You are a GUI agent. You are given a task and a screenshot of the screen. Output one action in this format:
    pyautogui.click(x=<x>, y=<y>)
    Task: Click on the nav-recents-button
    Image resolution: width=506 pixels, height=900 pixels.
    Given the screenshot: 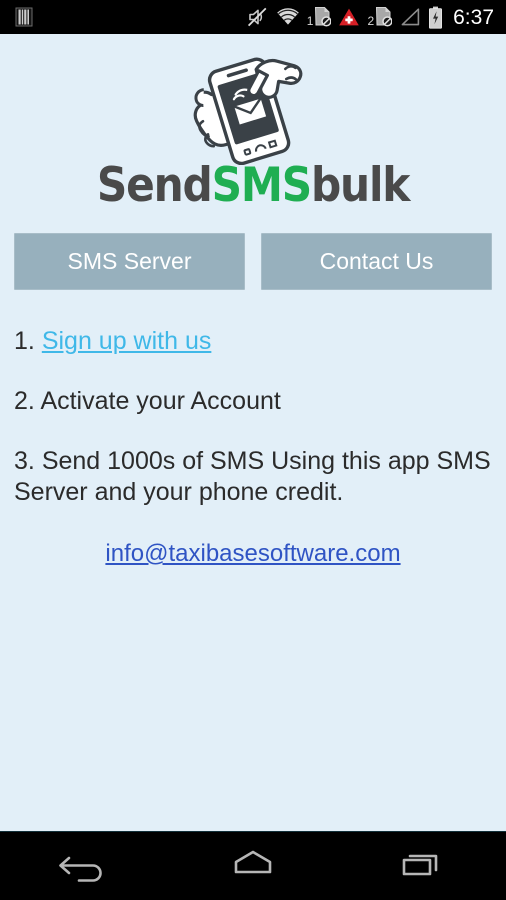 What is the action you would take?
    pyautogui.click(x=422, y=866)
    